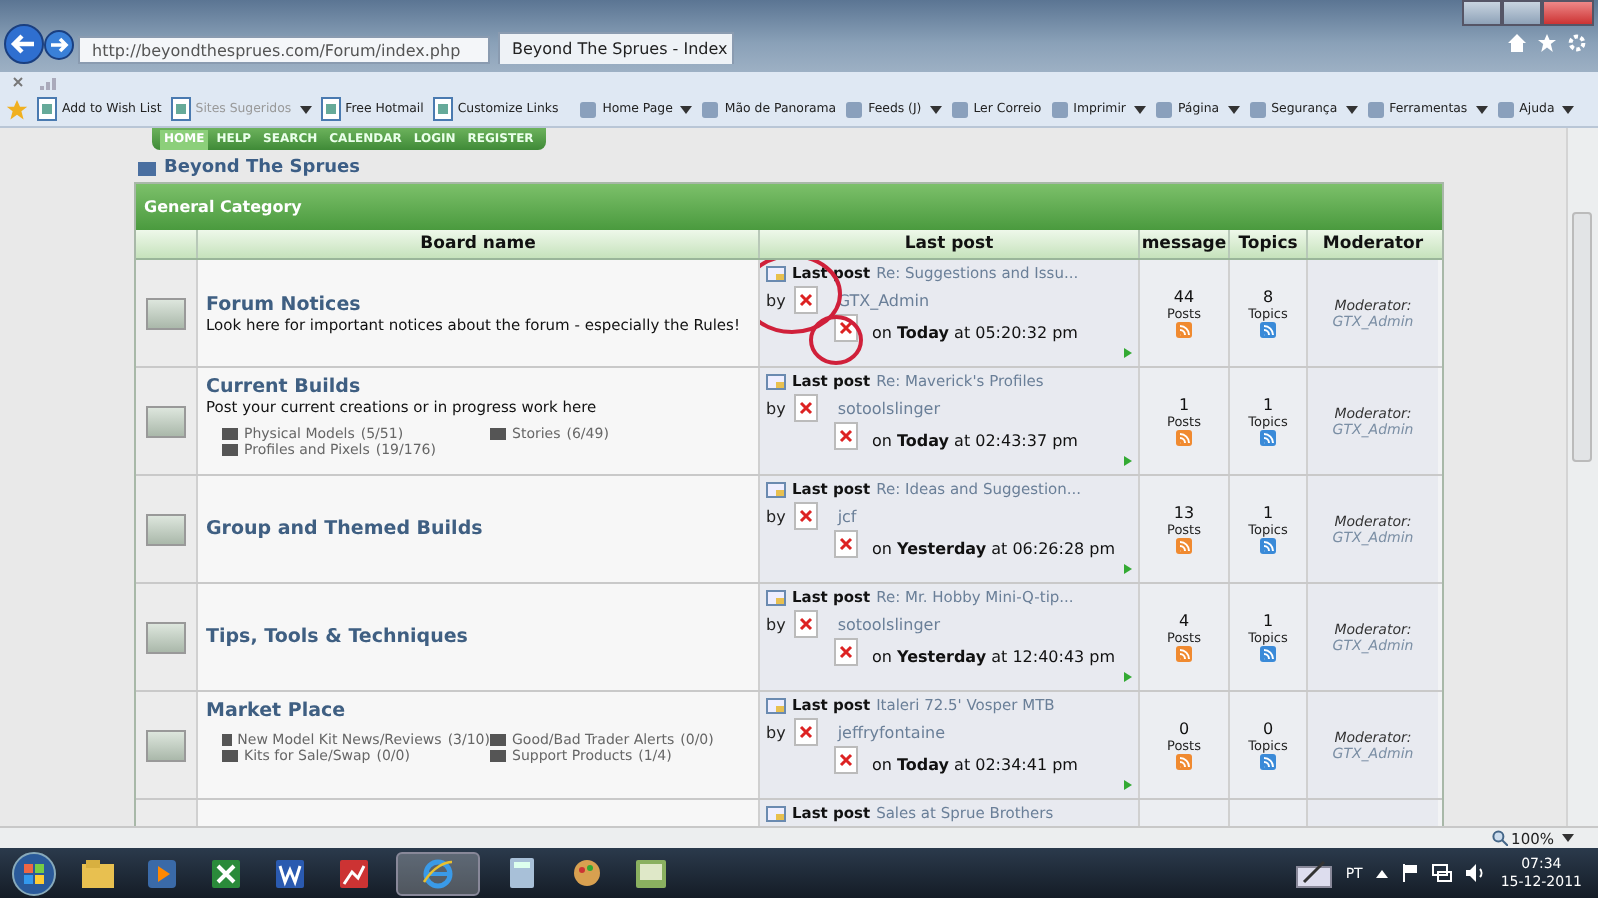  Describe the element at coordinates (262, 168) in the screenshot. I see `forum-title: Beyond The Sprues` at that location.